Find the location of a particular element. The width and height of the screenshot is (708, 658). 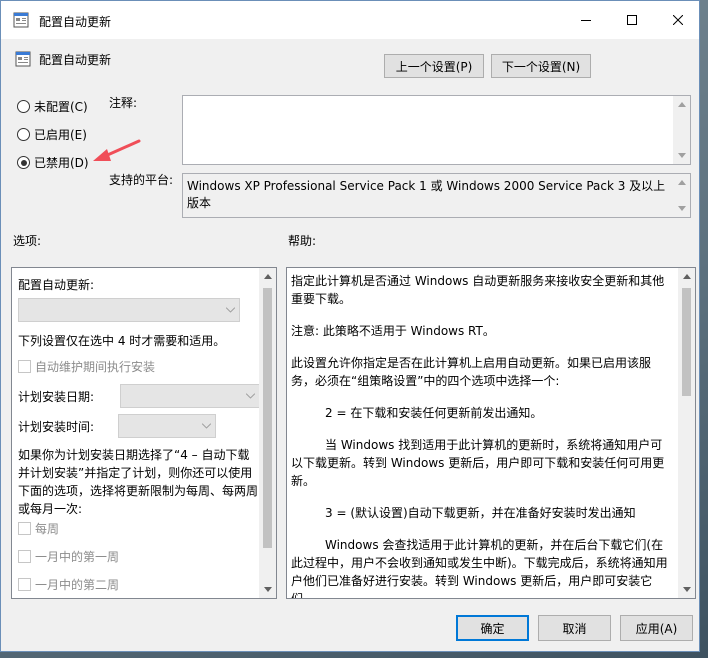

help-paragraph: 3 = (默认设置)自动下载更新，并在准备好安装时发出通知 is located at coordinates (480, 513).